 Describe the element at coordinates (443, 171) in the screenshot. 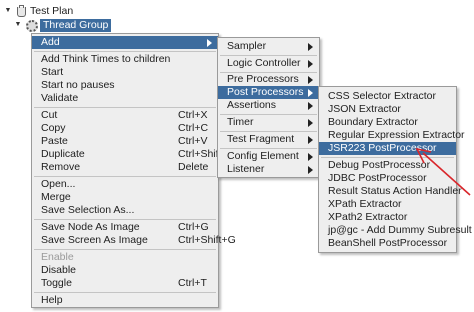

I see `annotation-arrow-icon` at that location.